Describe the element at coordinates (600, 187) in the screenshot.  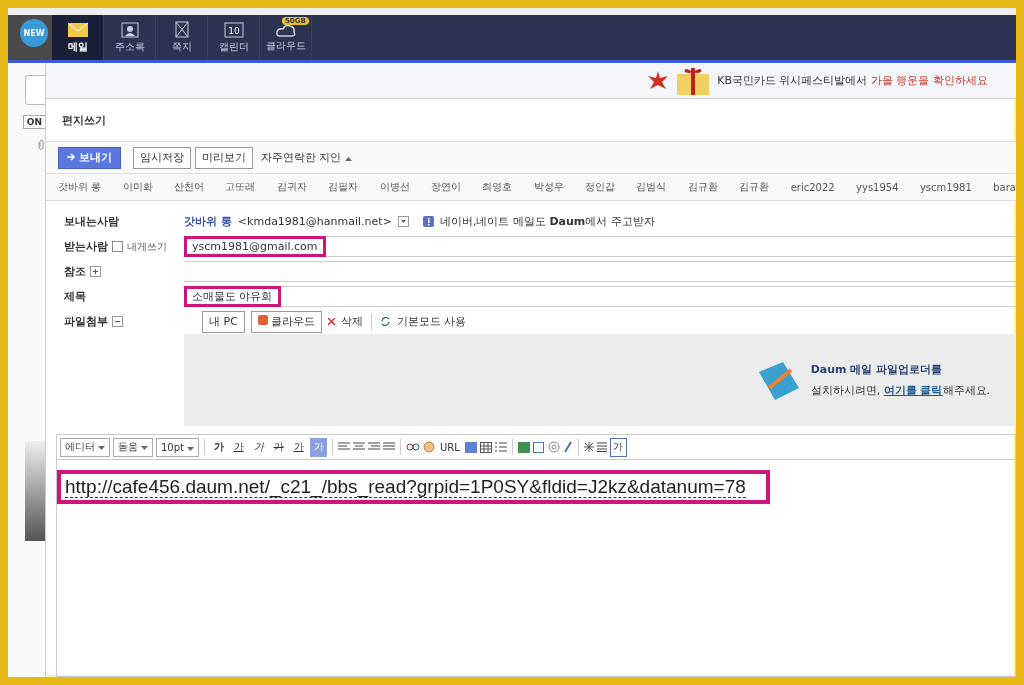
I see `contact-name: 정인갑` at that location.